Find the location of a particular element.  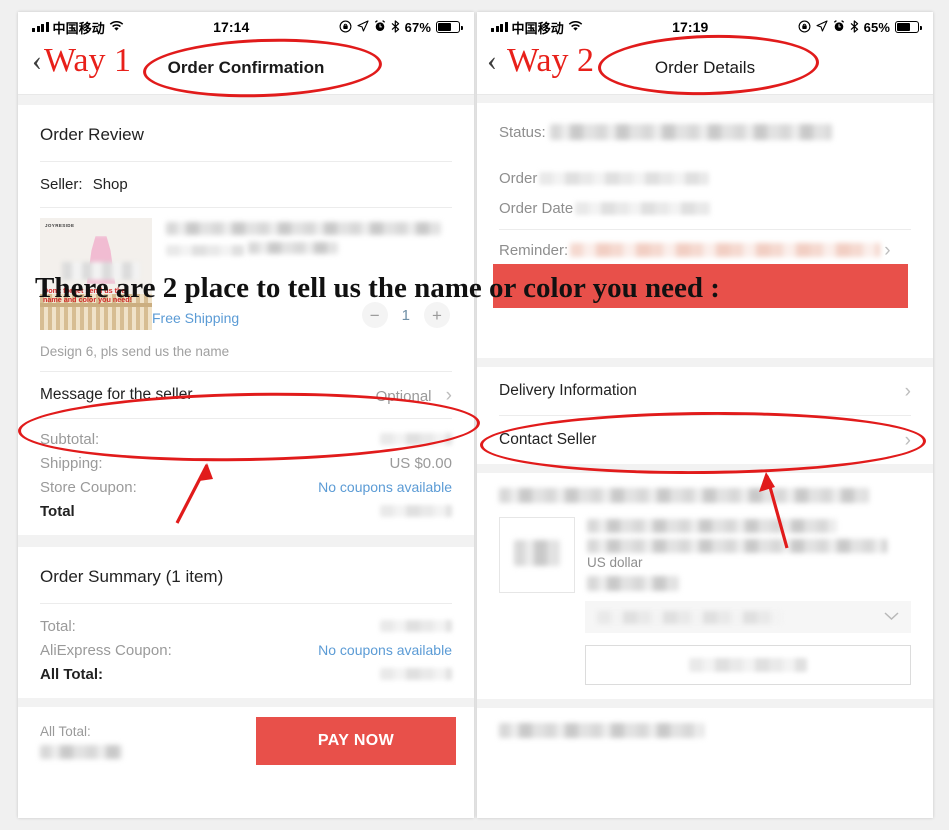

status-row: Status: is located at coordinates (705, 132).